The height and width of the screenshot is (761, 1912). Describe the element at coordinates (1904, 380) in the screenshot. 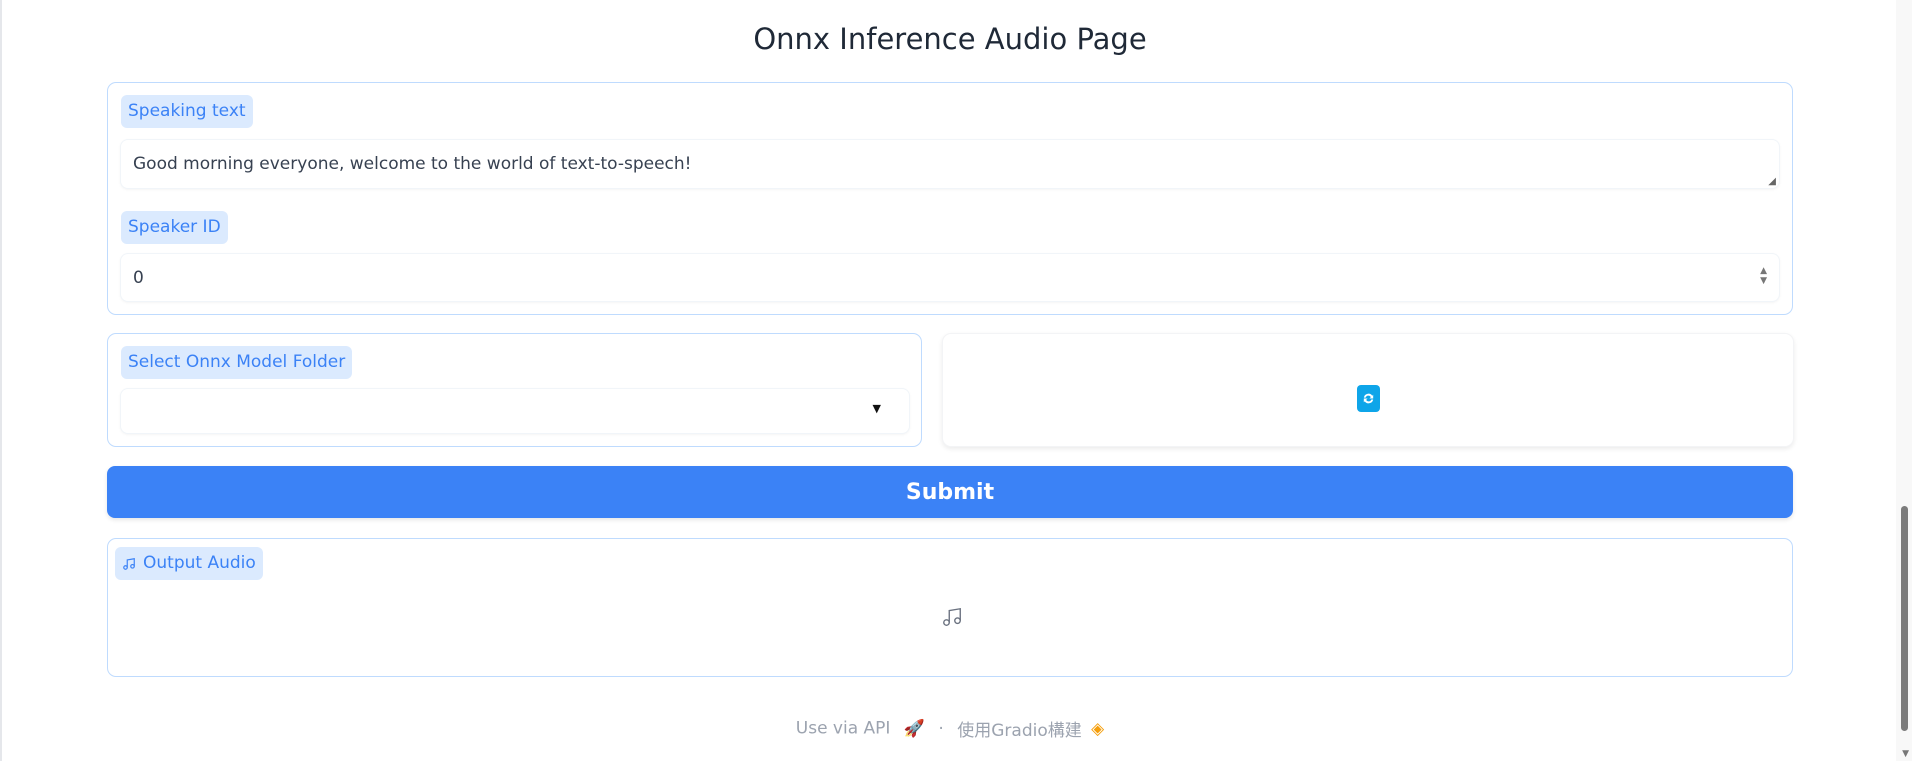

I see `scrollbar: ▼` at that location.